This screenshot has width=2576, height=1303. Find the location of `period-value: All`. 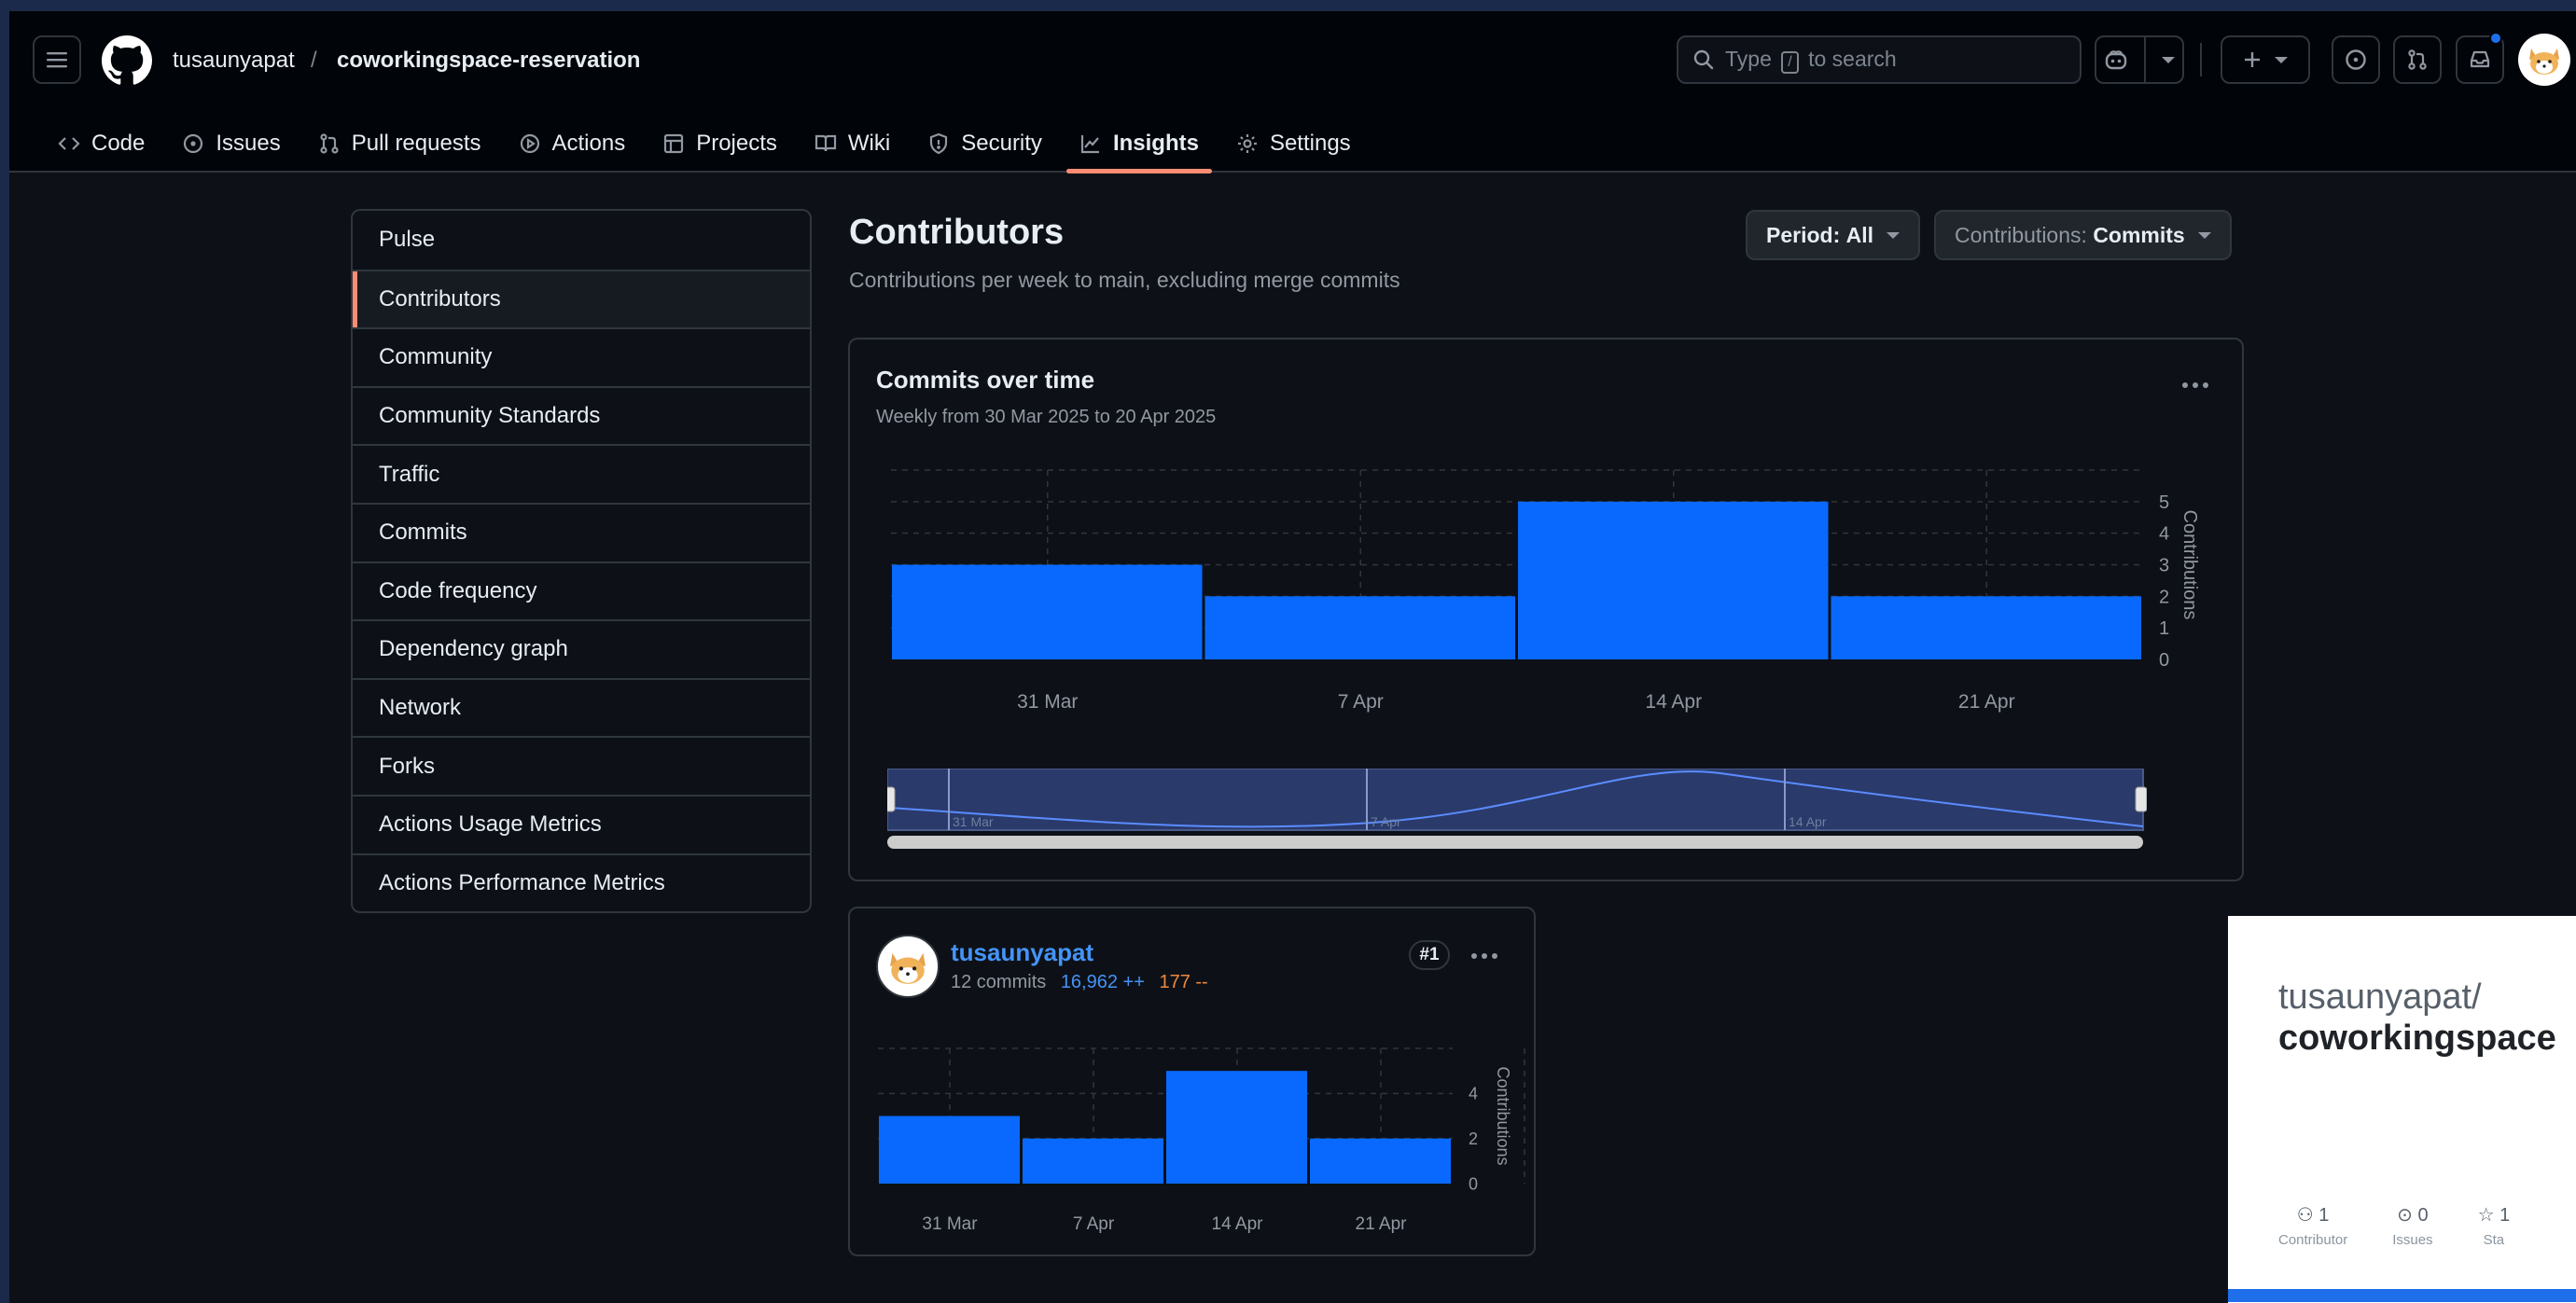

period-value: All is located at coordinates (1859, 234).